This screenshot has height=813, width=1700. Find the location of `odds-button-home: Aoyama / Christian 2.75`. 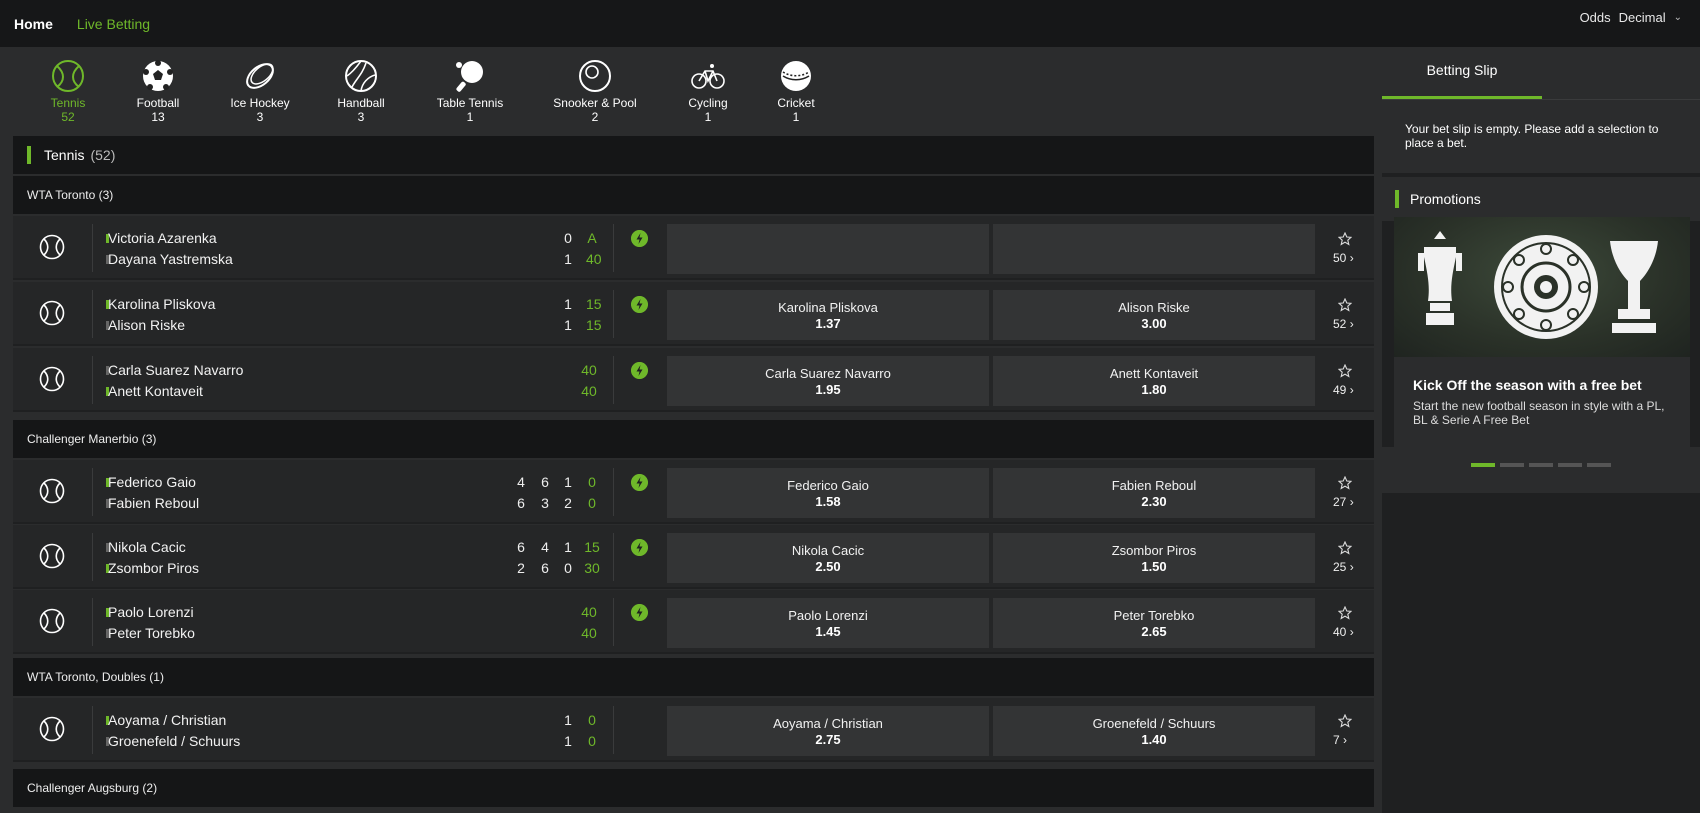

odds-button-home: Aoyama / Christian 2.75 is located at coordinates (828, 731).